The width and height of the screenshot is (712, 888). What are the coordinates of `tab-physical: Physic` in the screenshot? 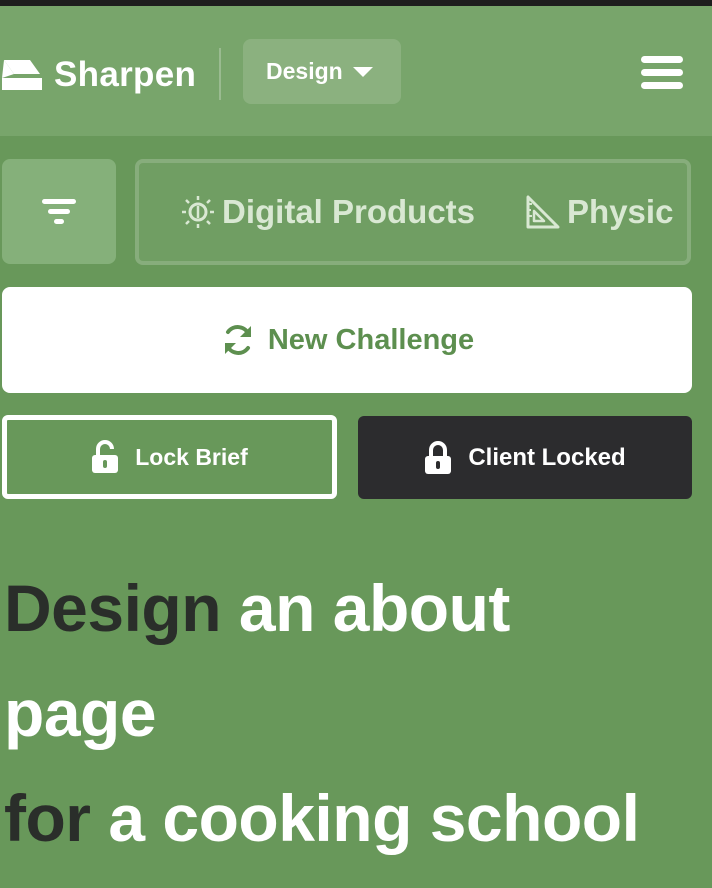 It's located at (599, 212).